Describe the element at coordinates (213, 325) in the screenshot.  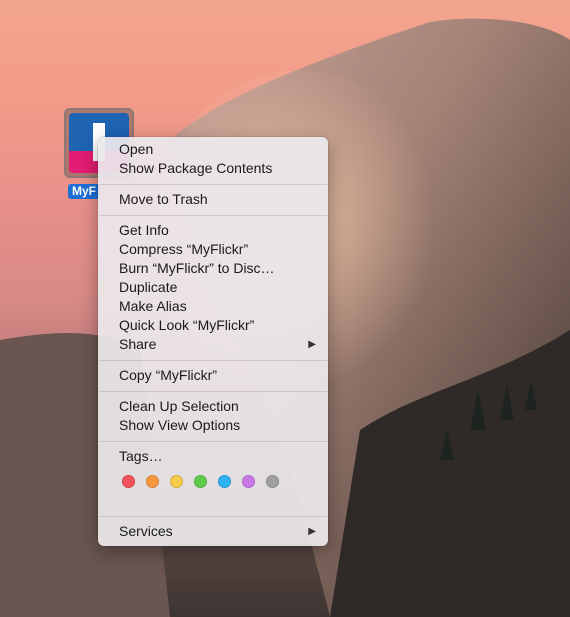
I see `menu-item-quick-look: Quick Look “MyFlickr”` at that location.